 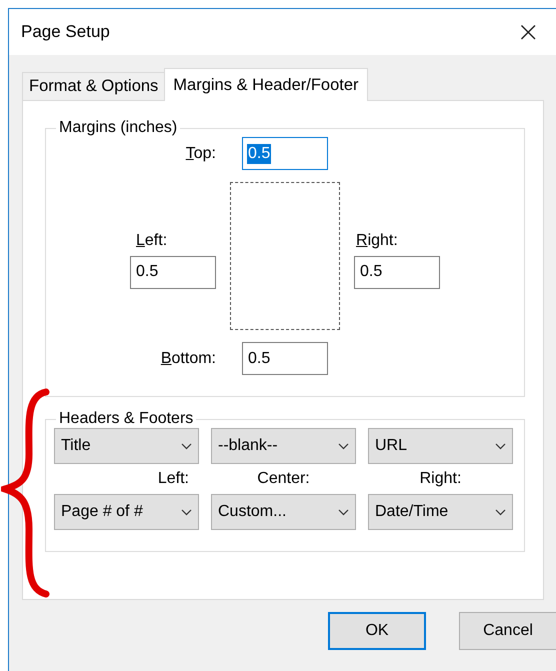 What do you see at coordinates (126, 446) in the screenshot?
I see `dropdown: Title` at bounding box center [126, 446].